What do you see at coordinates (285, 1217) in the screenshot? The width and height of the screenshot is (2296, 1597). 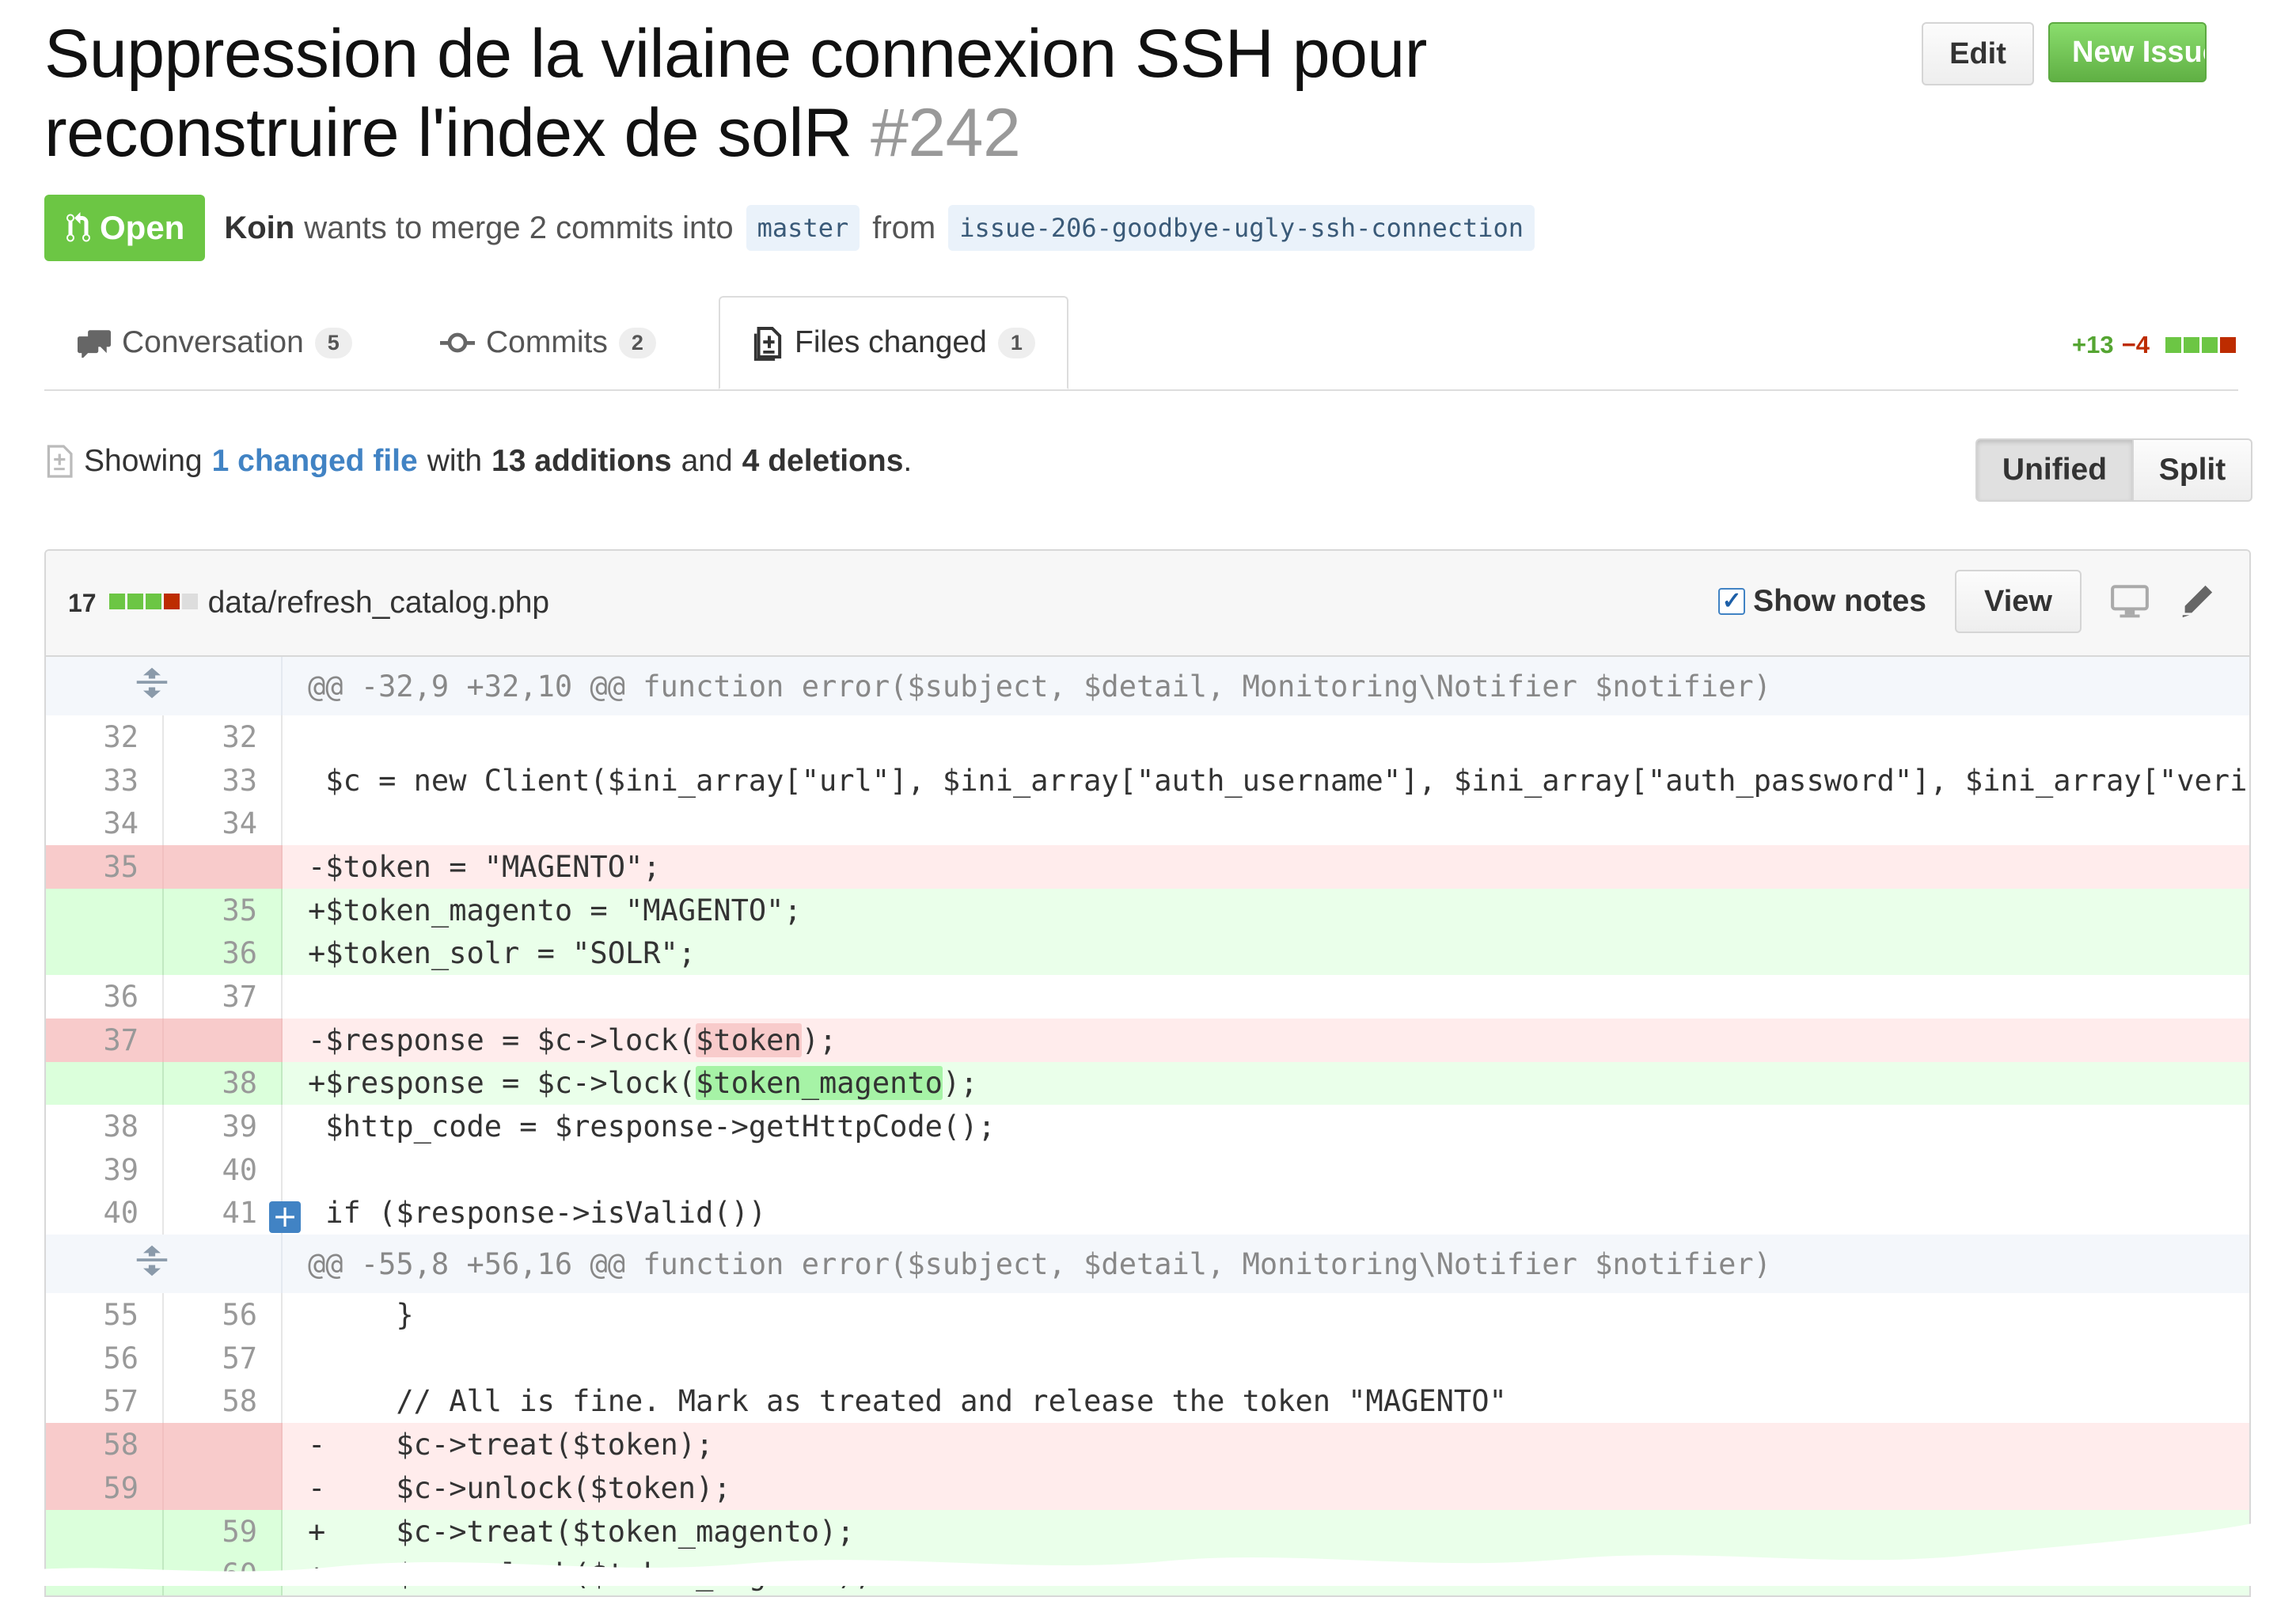 I see `add-comment-button: +` at bounding box center [285, 1217].